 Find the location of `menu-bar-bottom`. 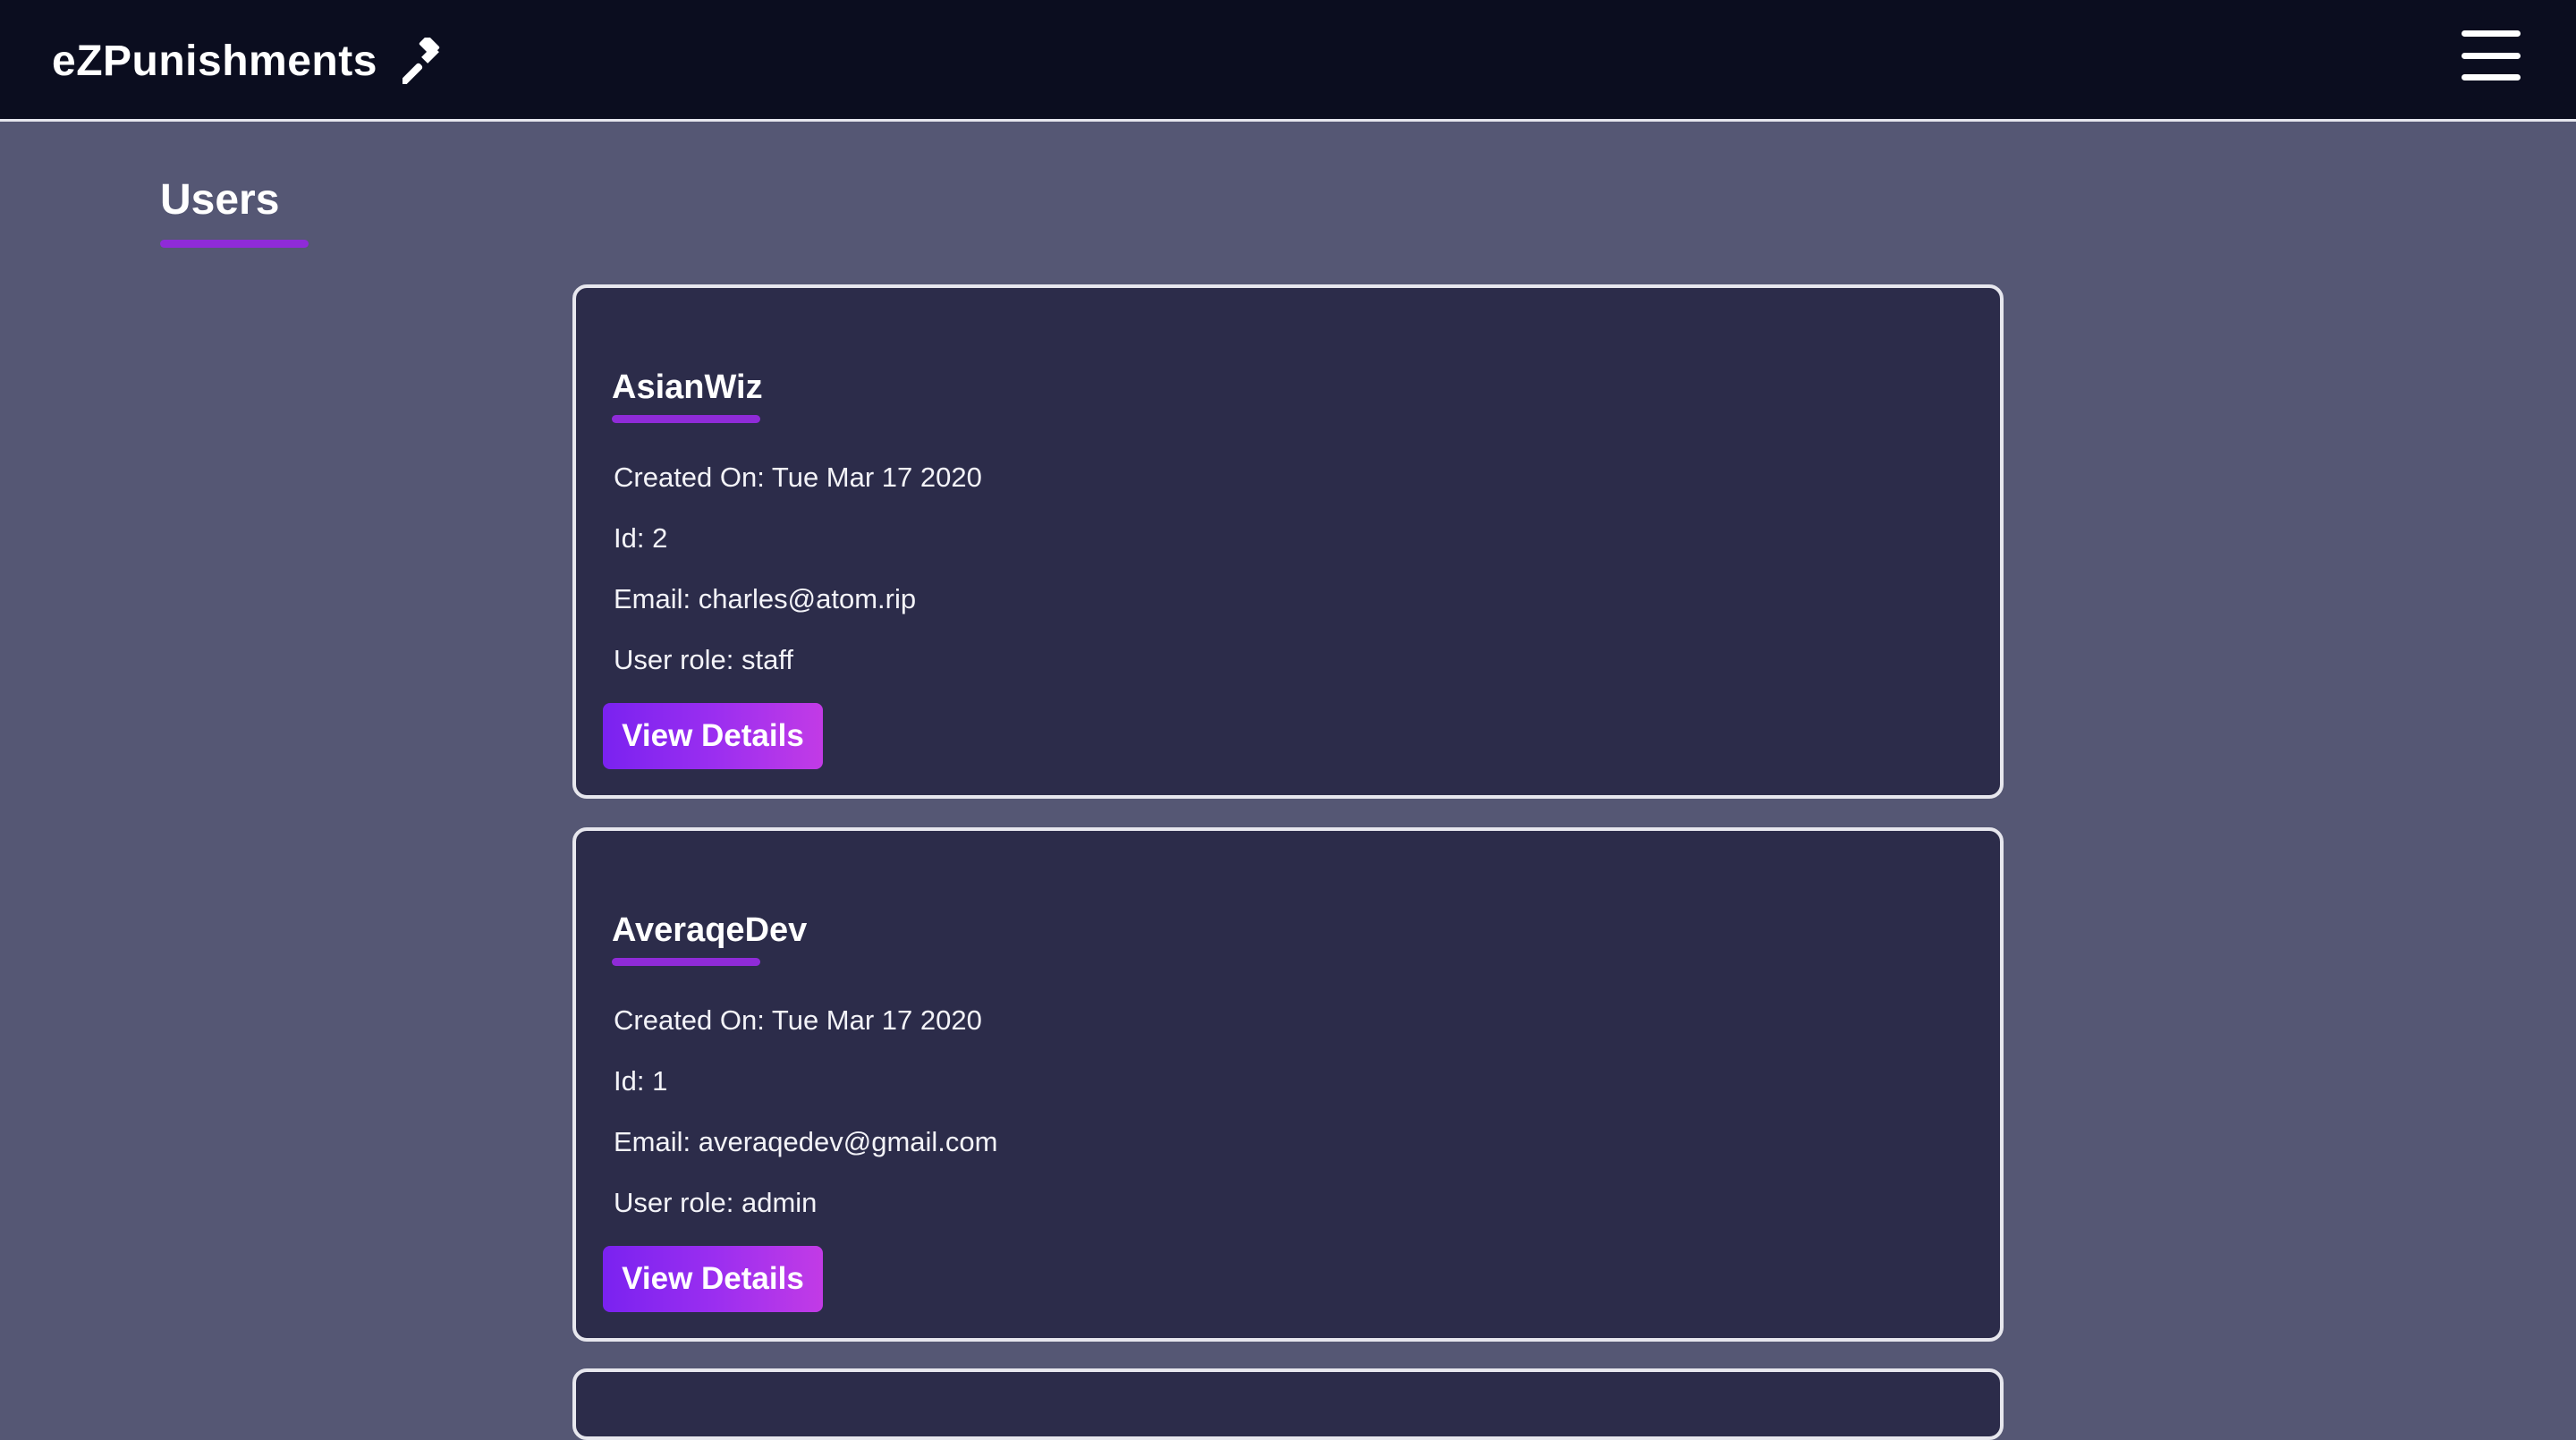

menu-bar-bottom is located at coordinates (2491, 77).